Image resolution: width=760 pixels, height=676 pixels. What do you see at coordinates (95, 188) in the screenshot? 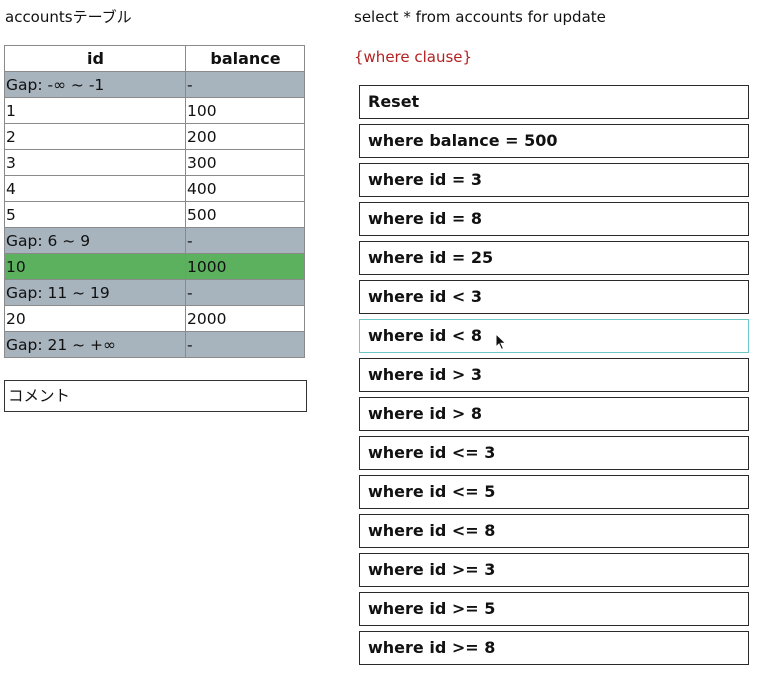
I see `cell-id: 4` at bounding box center [95, 188].